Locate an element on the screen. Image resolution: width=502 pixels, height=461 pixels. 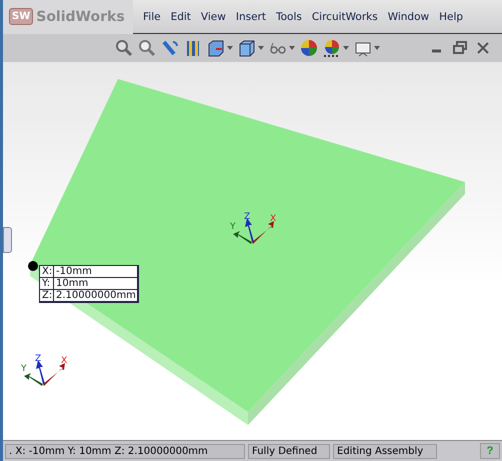
logo-badge: SW is located at coordinates (21, 16).